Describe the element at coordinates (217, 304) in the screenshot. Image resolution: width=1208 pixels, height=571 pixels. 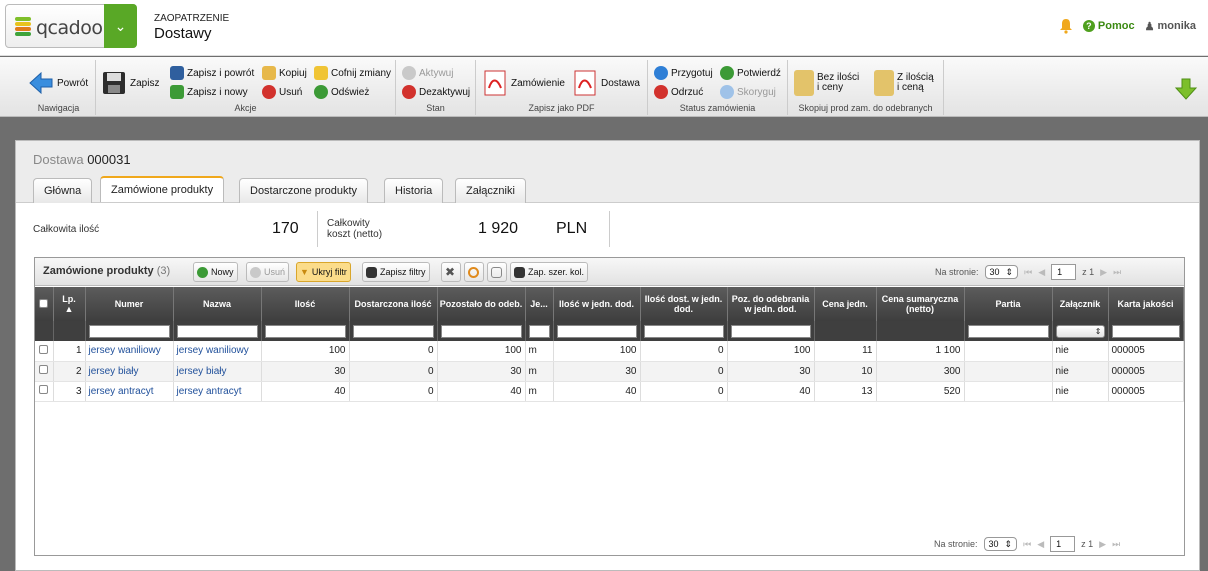
I see `col-name: Nazwa` at that location.